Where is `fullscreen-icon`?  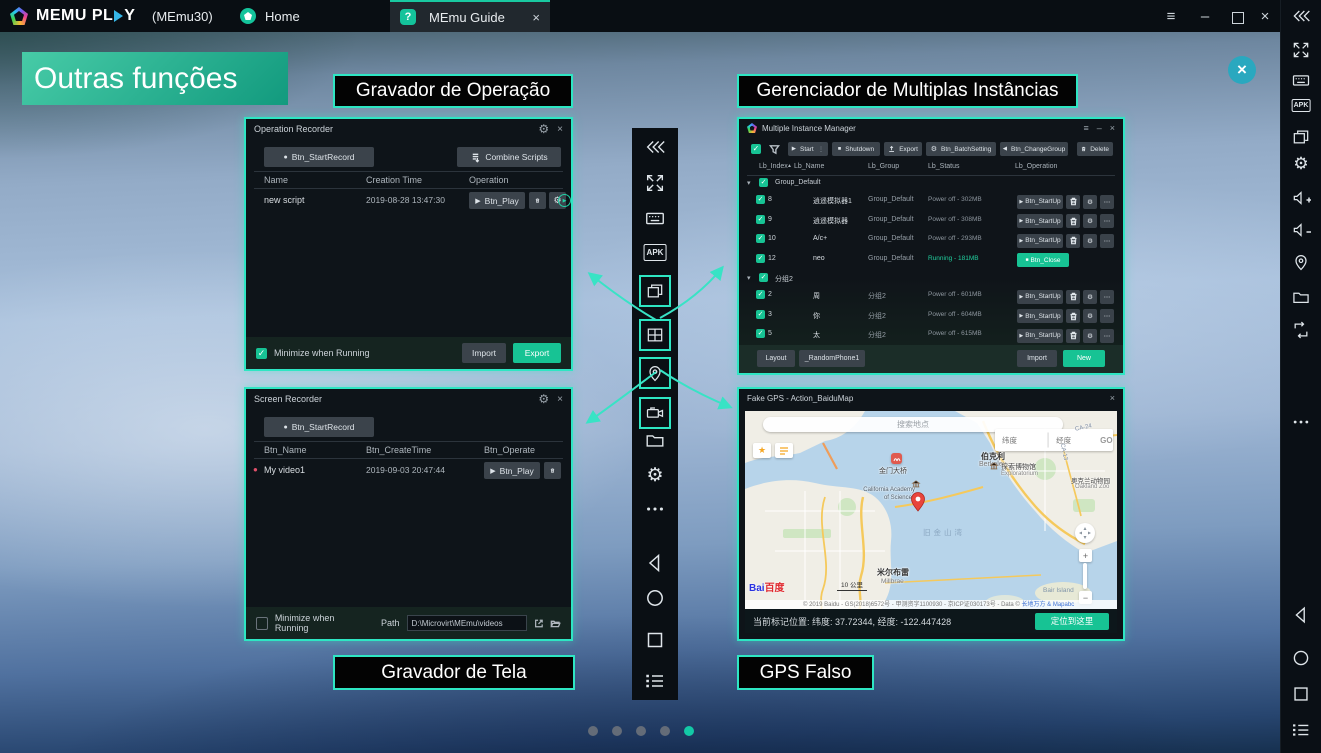 fullscreen-icon is located at coordinates (655, 183).